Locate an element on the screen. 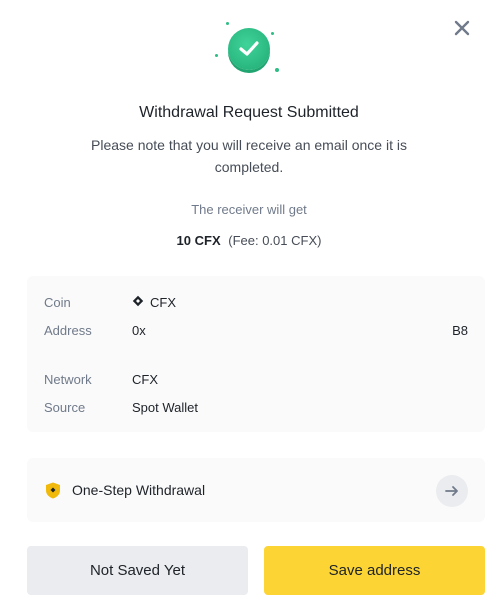 Image resolution: width=498 pixels, height=608 pixels. shield-icon is located at coordinates (53, 493).